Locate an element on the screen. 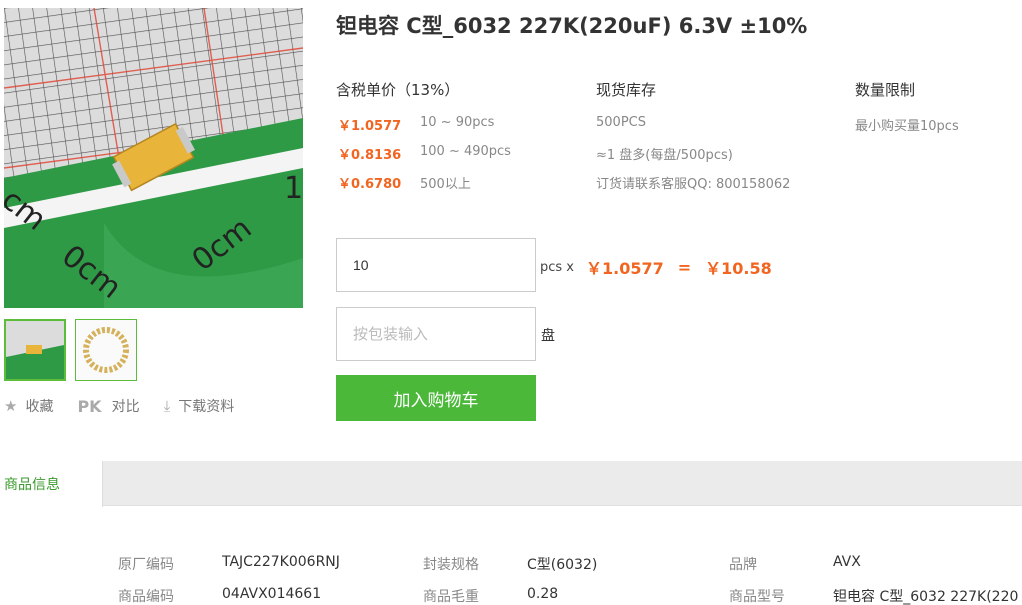  calc-total: ￥10.58 is located at coordinates (738, 268).